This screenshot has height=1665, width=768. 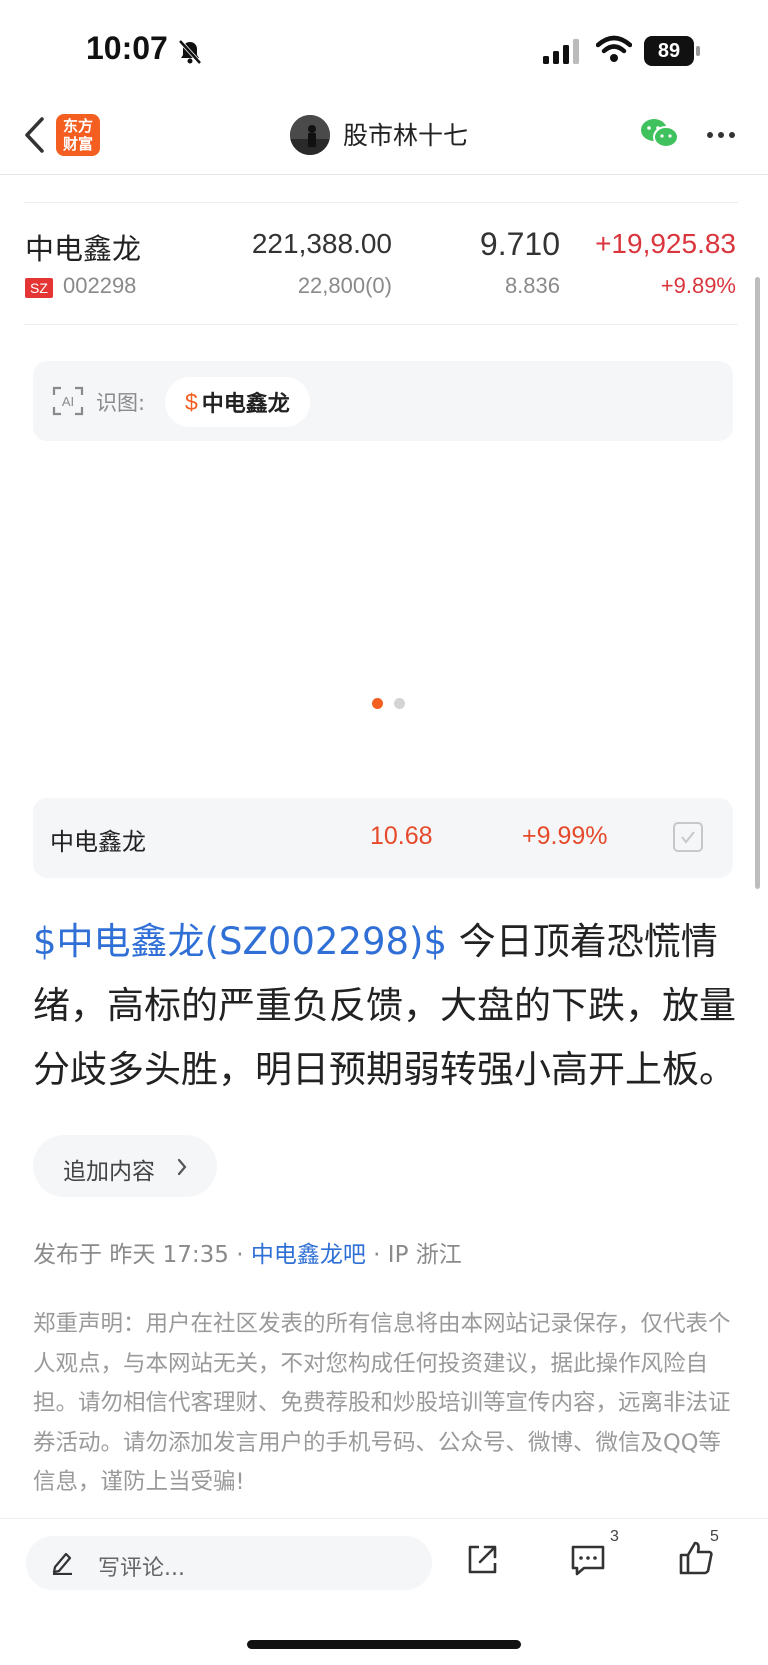 I want to click on wechat-icon, so click(x=660, y=134).